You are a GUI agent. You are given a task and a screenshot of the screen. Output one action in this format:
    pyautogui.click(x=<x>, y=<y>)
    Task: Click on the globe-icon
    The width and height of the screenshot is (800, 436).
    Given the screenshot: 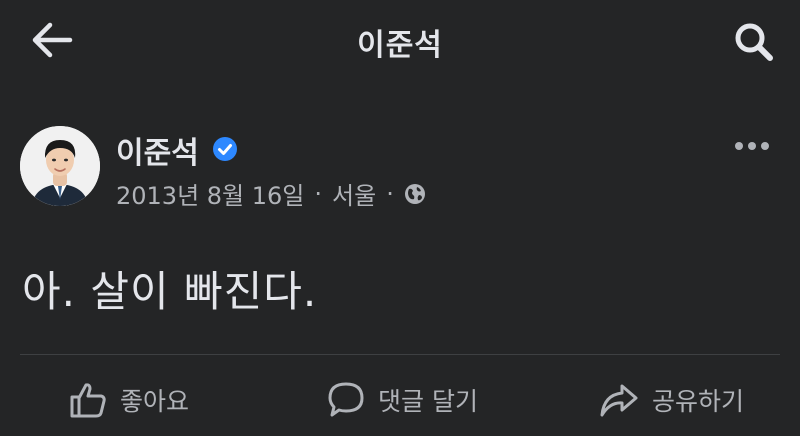 What is the action you would take?
    pyautogui.click(x=414, y=193)
    